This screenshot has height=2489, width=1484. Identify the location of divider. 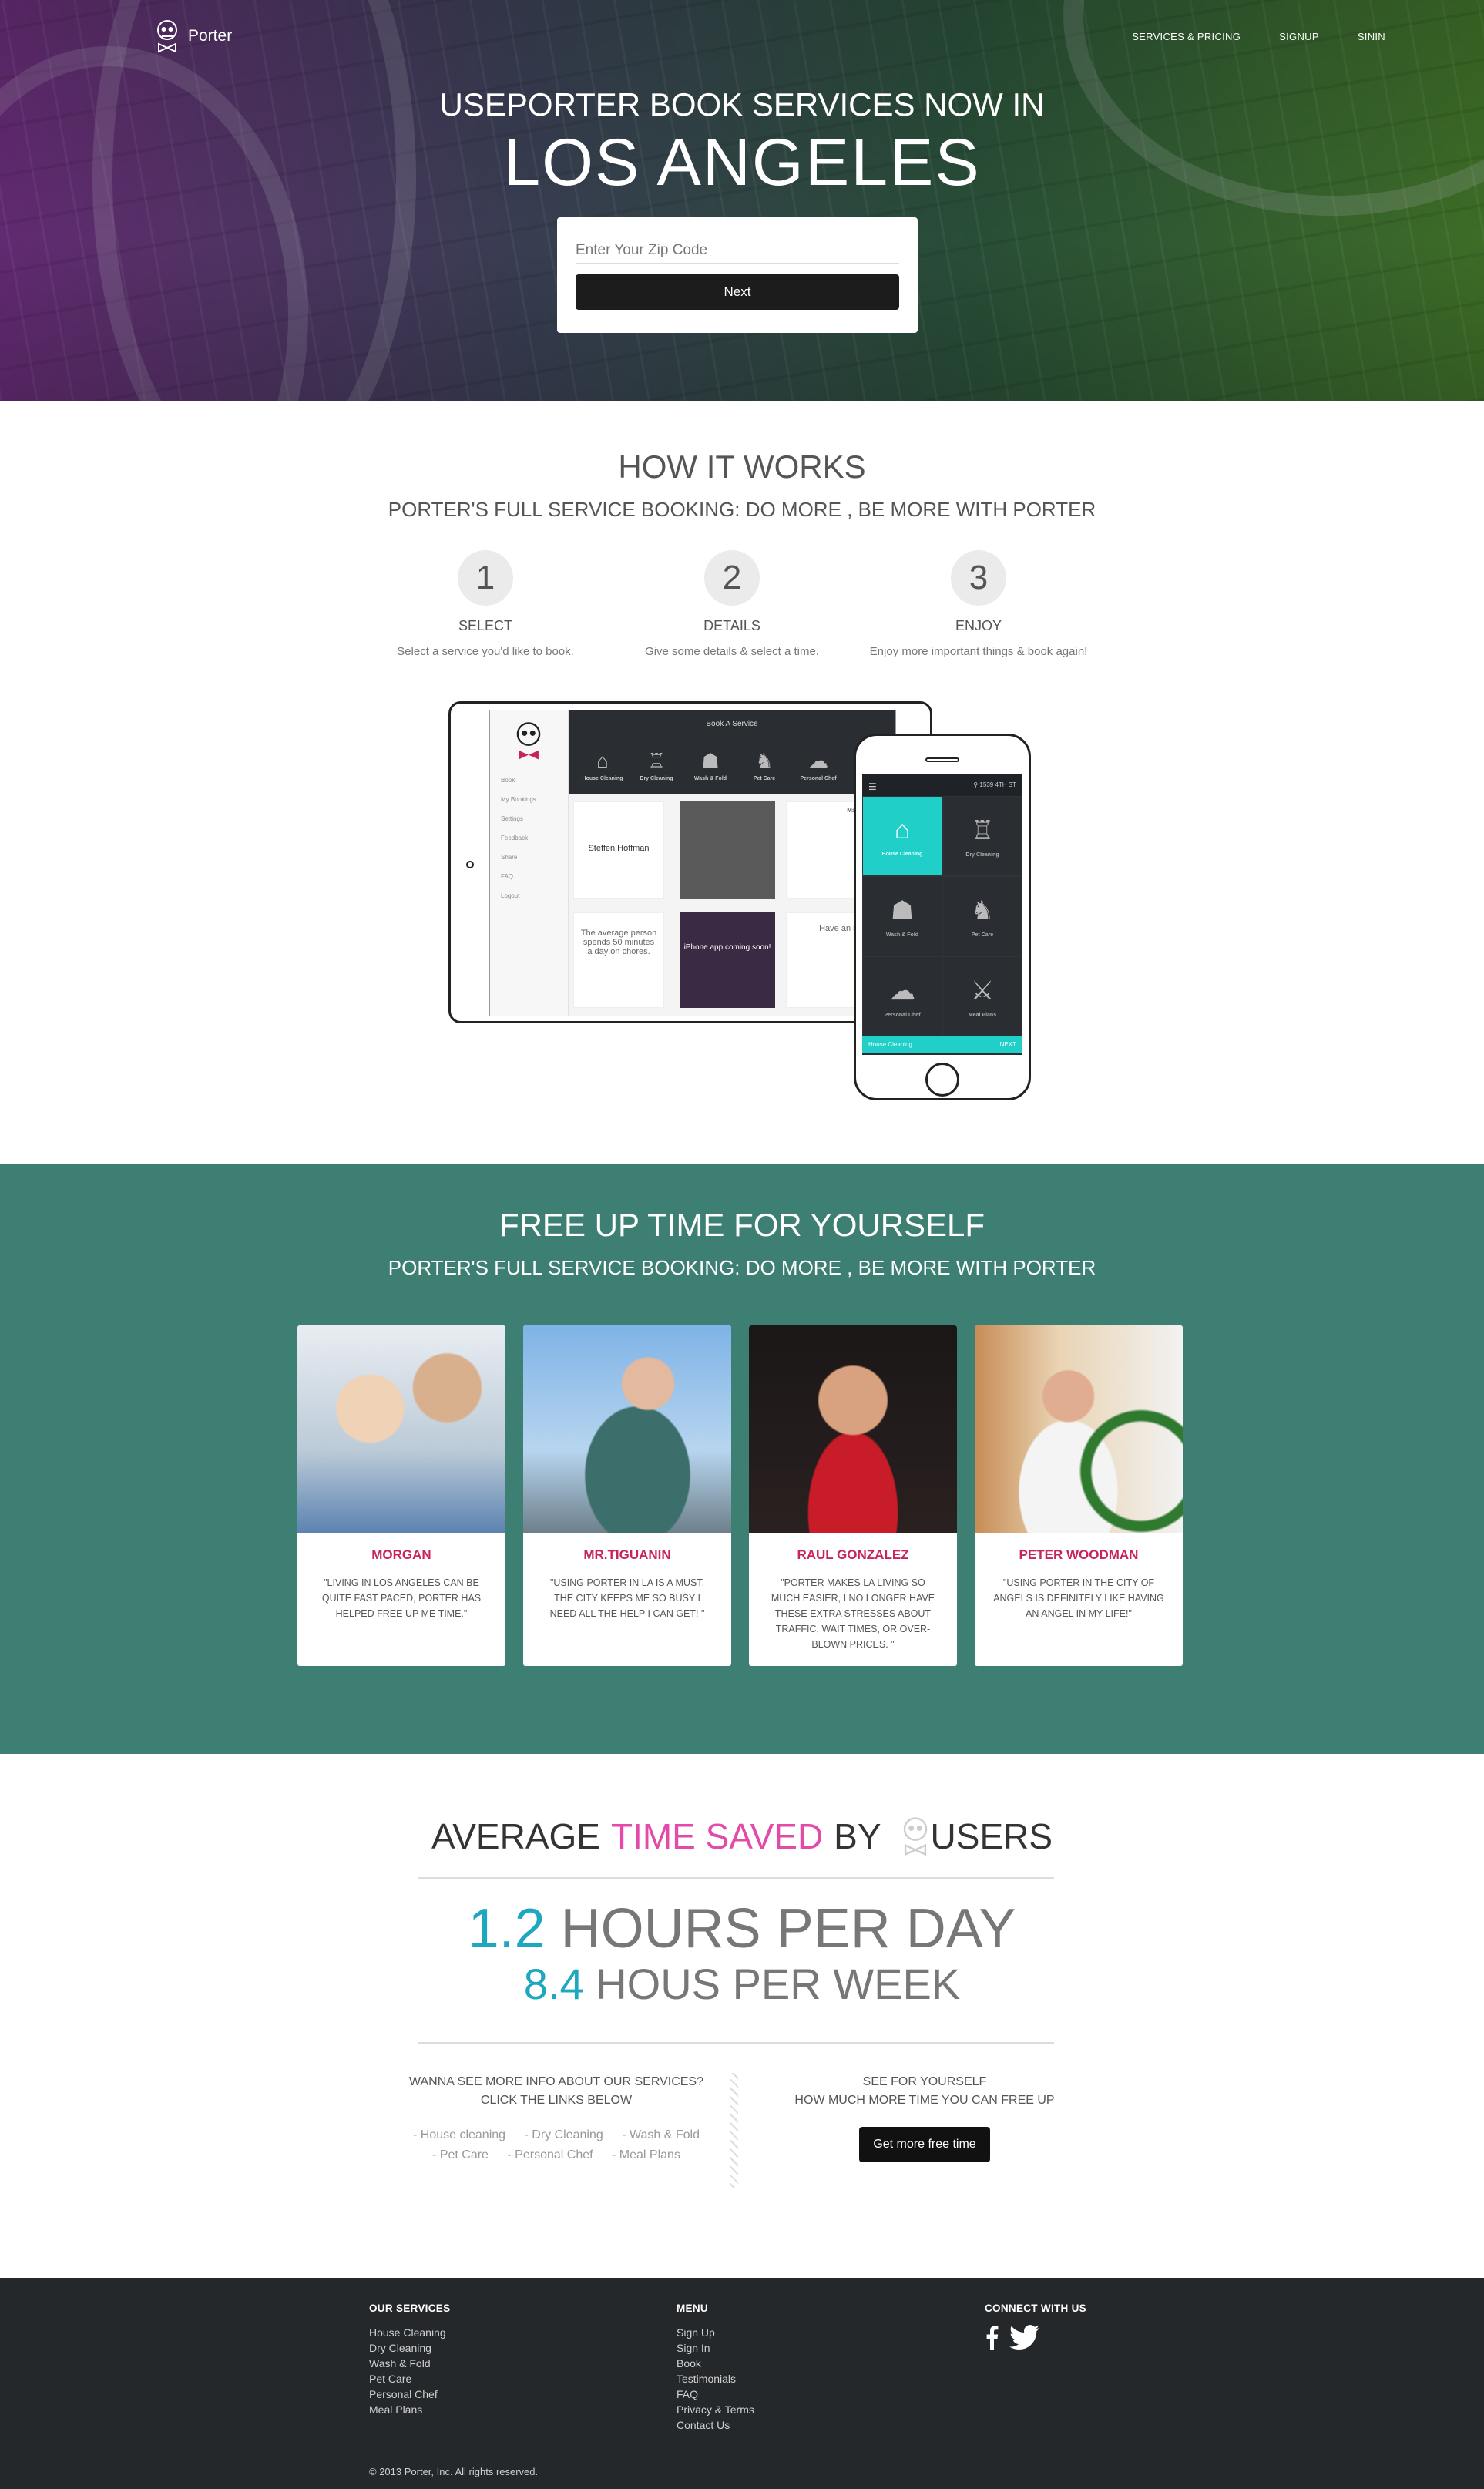
(736, 2043).